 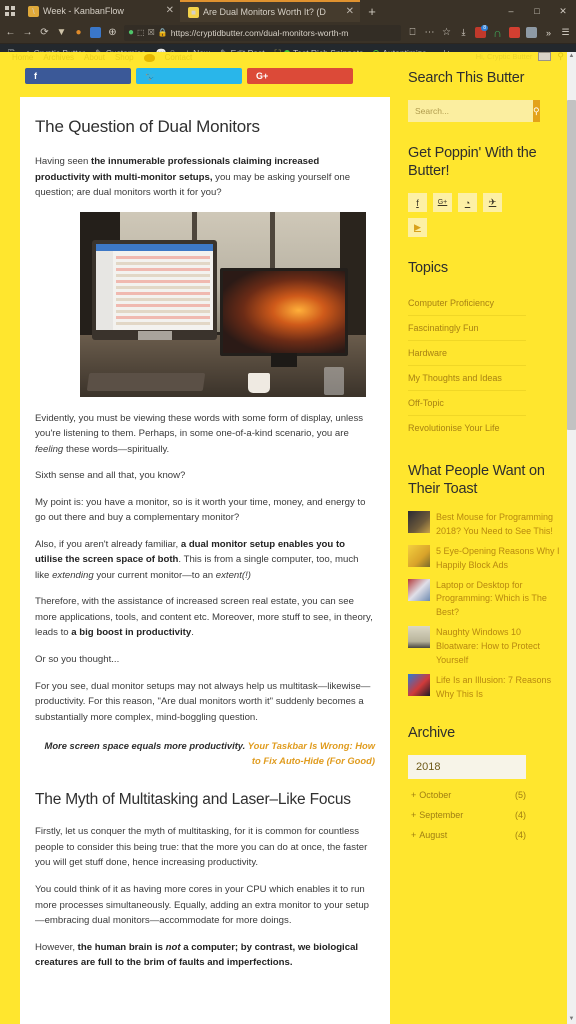 What do you see at coordinates (537, 11) in the screenshot?
I see `maximize-button: □` at bounding box center [537, 11].